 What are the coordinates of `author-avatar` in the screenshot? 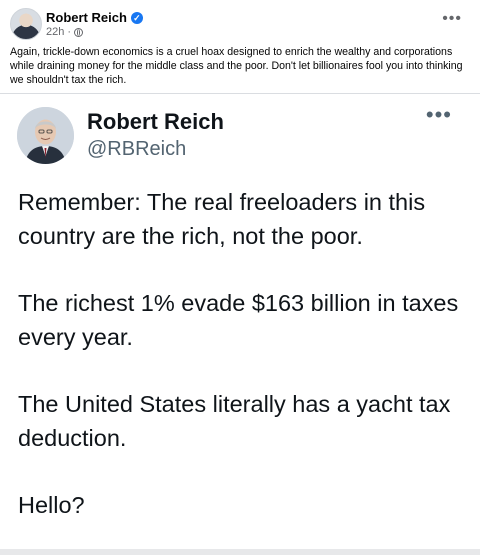 It's located at (26, 24).